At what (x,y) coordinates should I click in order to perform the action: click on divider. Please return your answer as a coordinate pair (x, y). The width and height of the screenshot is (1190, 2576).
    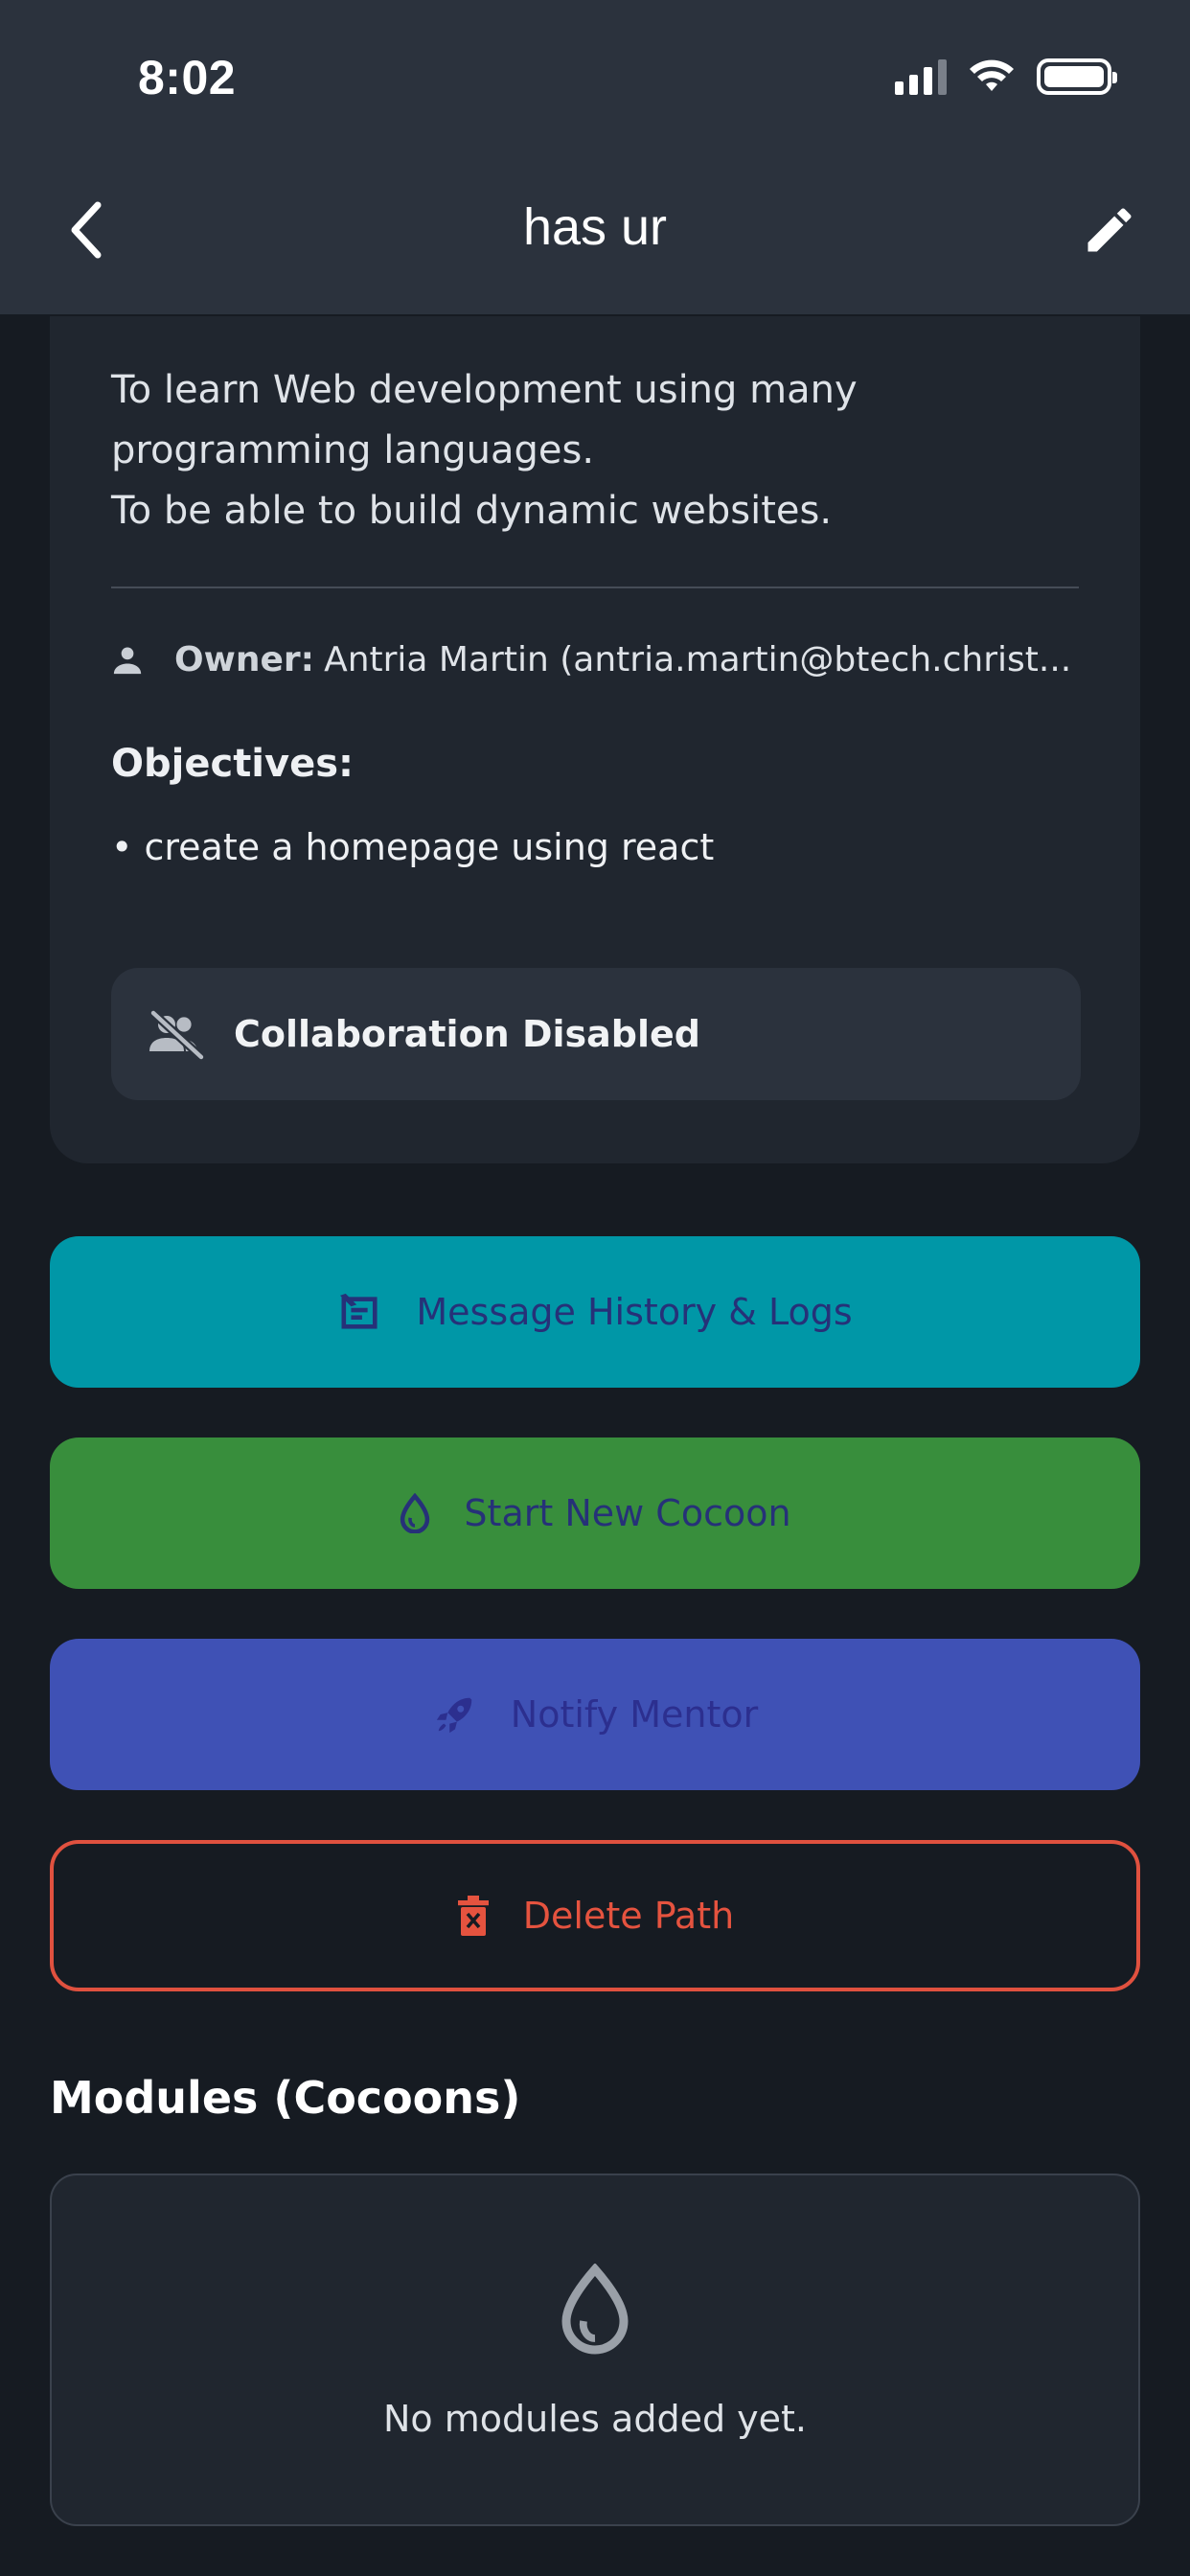
    Looking at the image, I should click on (595, 587).